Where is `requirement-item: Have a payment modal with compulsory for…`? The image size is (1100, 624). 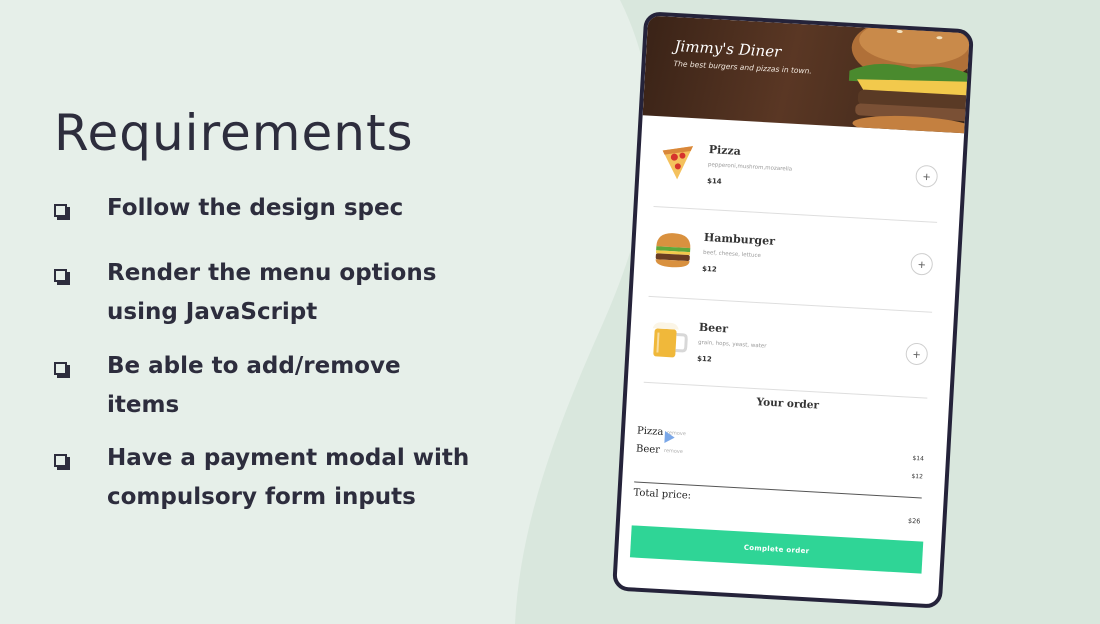
requirement-item: Have a payment modal with compulsory for… is located at coordinates (275, 481).